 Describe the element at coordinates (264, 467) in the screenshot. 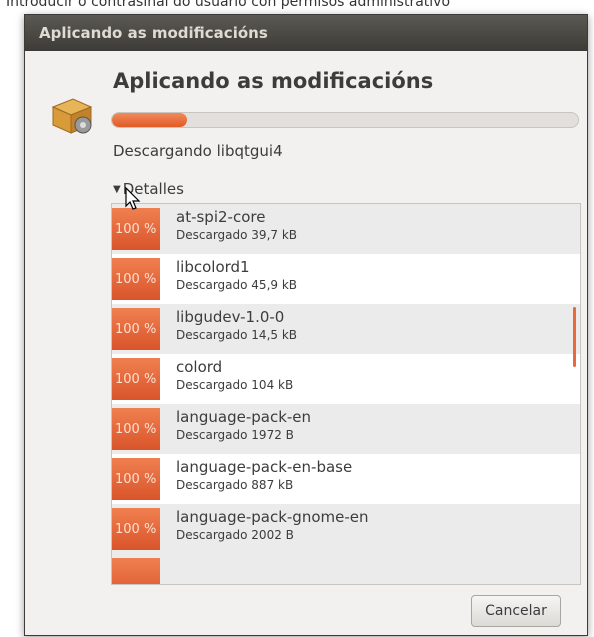

I see `package-name: language-pack-en-base` at that location.